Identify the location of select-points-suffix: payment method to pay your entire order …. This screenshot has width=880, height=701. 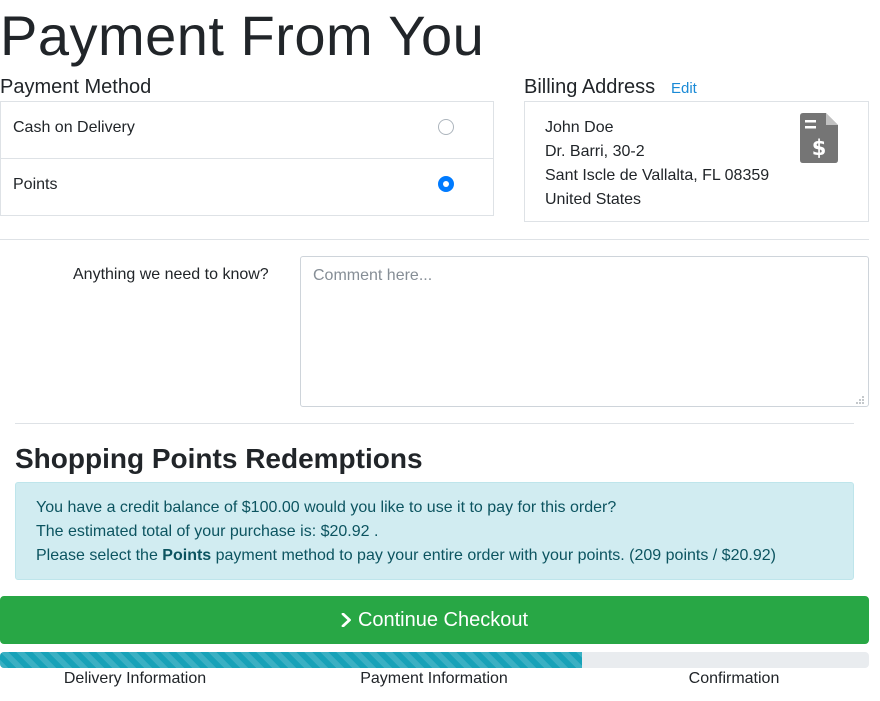
(493, 555).